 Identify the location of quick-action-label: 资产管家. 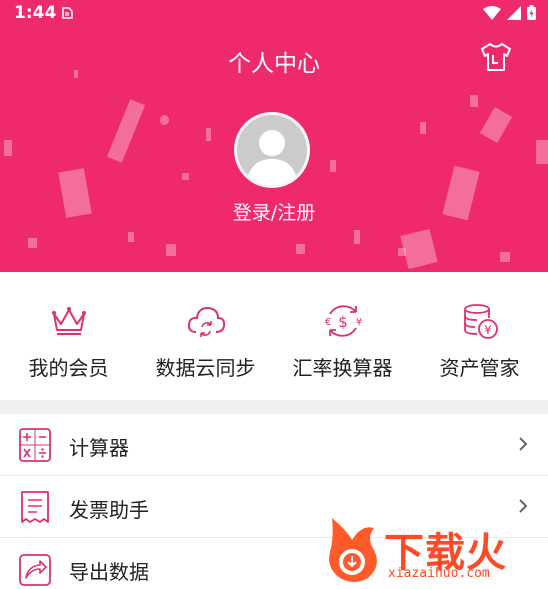
(479, 368).